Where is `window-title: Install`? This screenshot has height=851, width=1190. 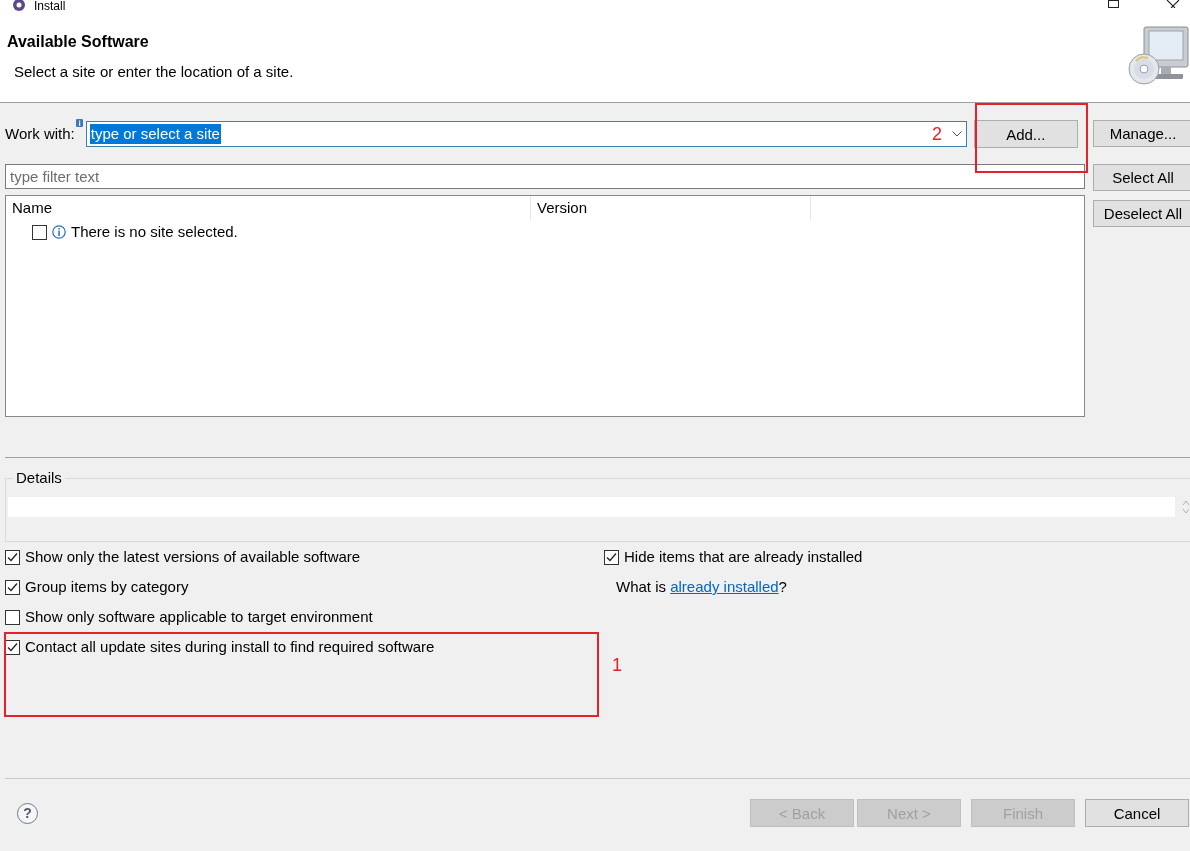
window-title: Install is located at coordinates (50, 6).